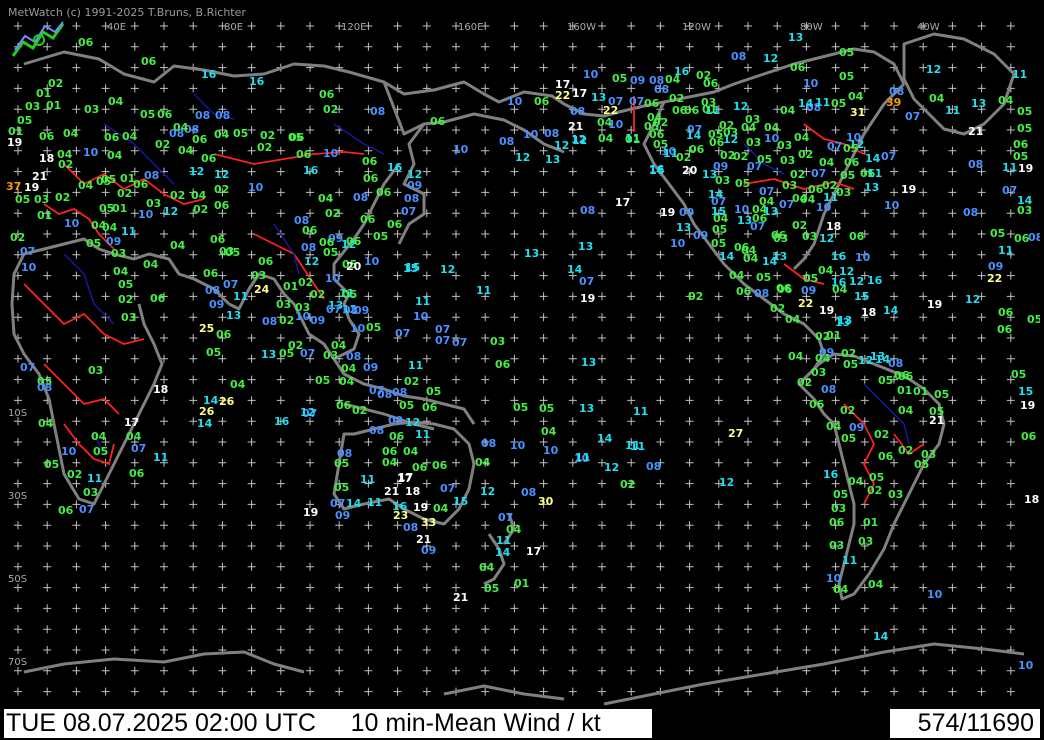 The width and height of the screenshot is (1044, 740). I want to click on station-wind: 13, so click(843, 322).